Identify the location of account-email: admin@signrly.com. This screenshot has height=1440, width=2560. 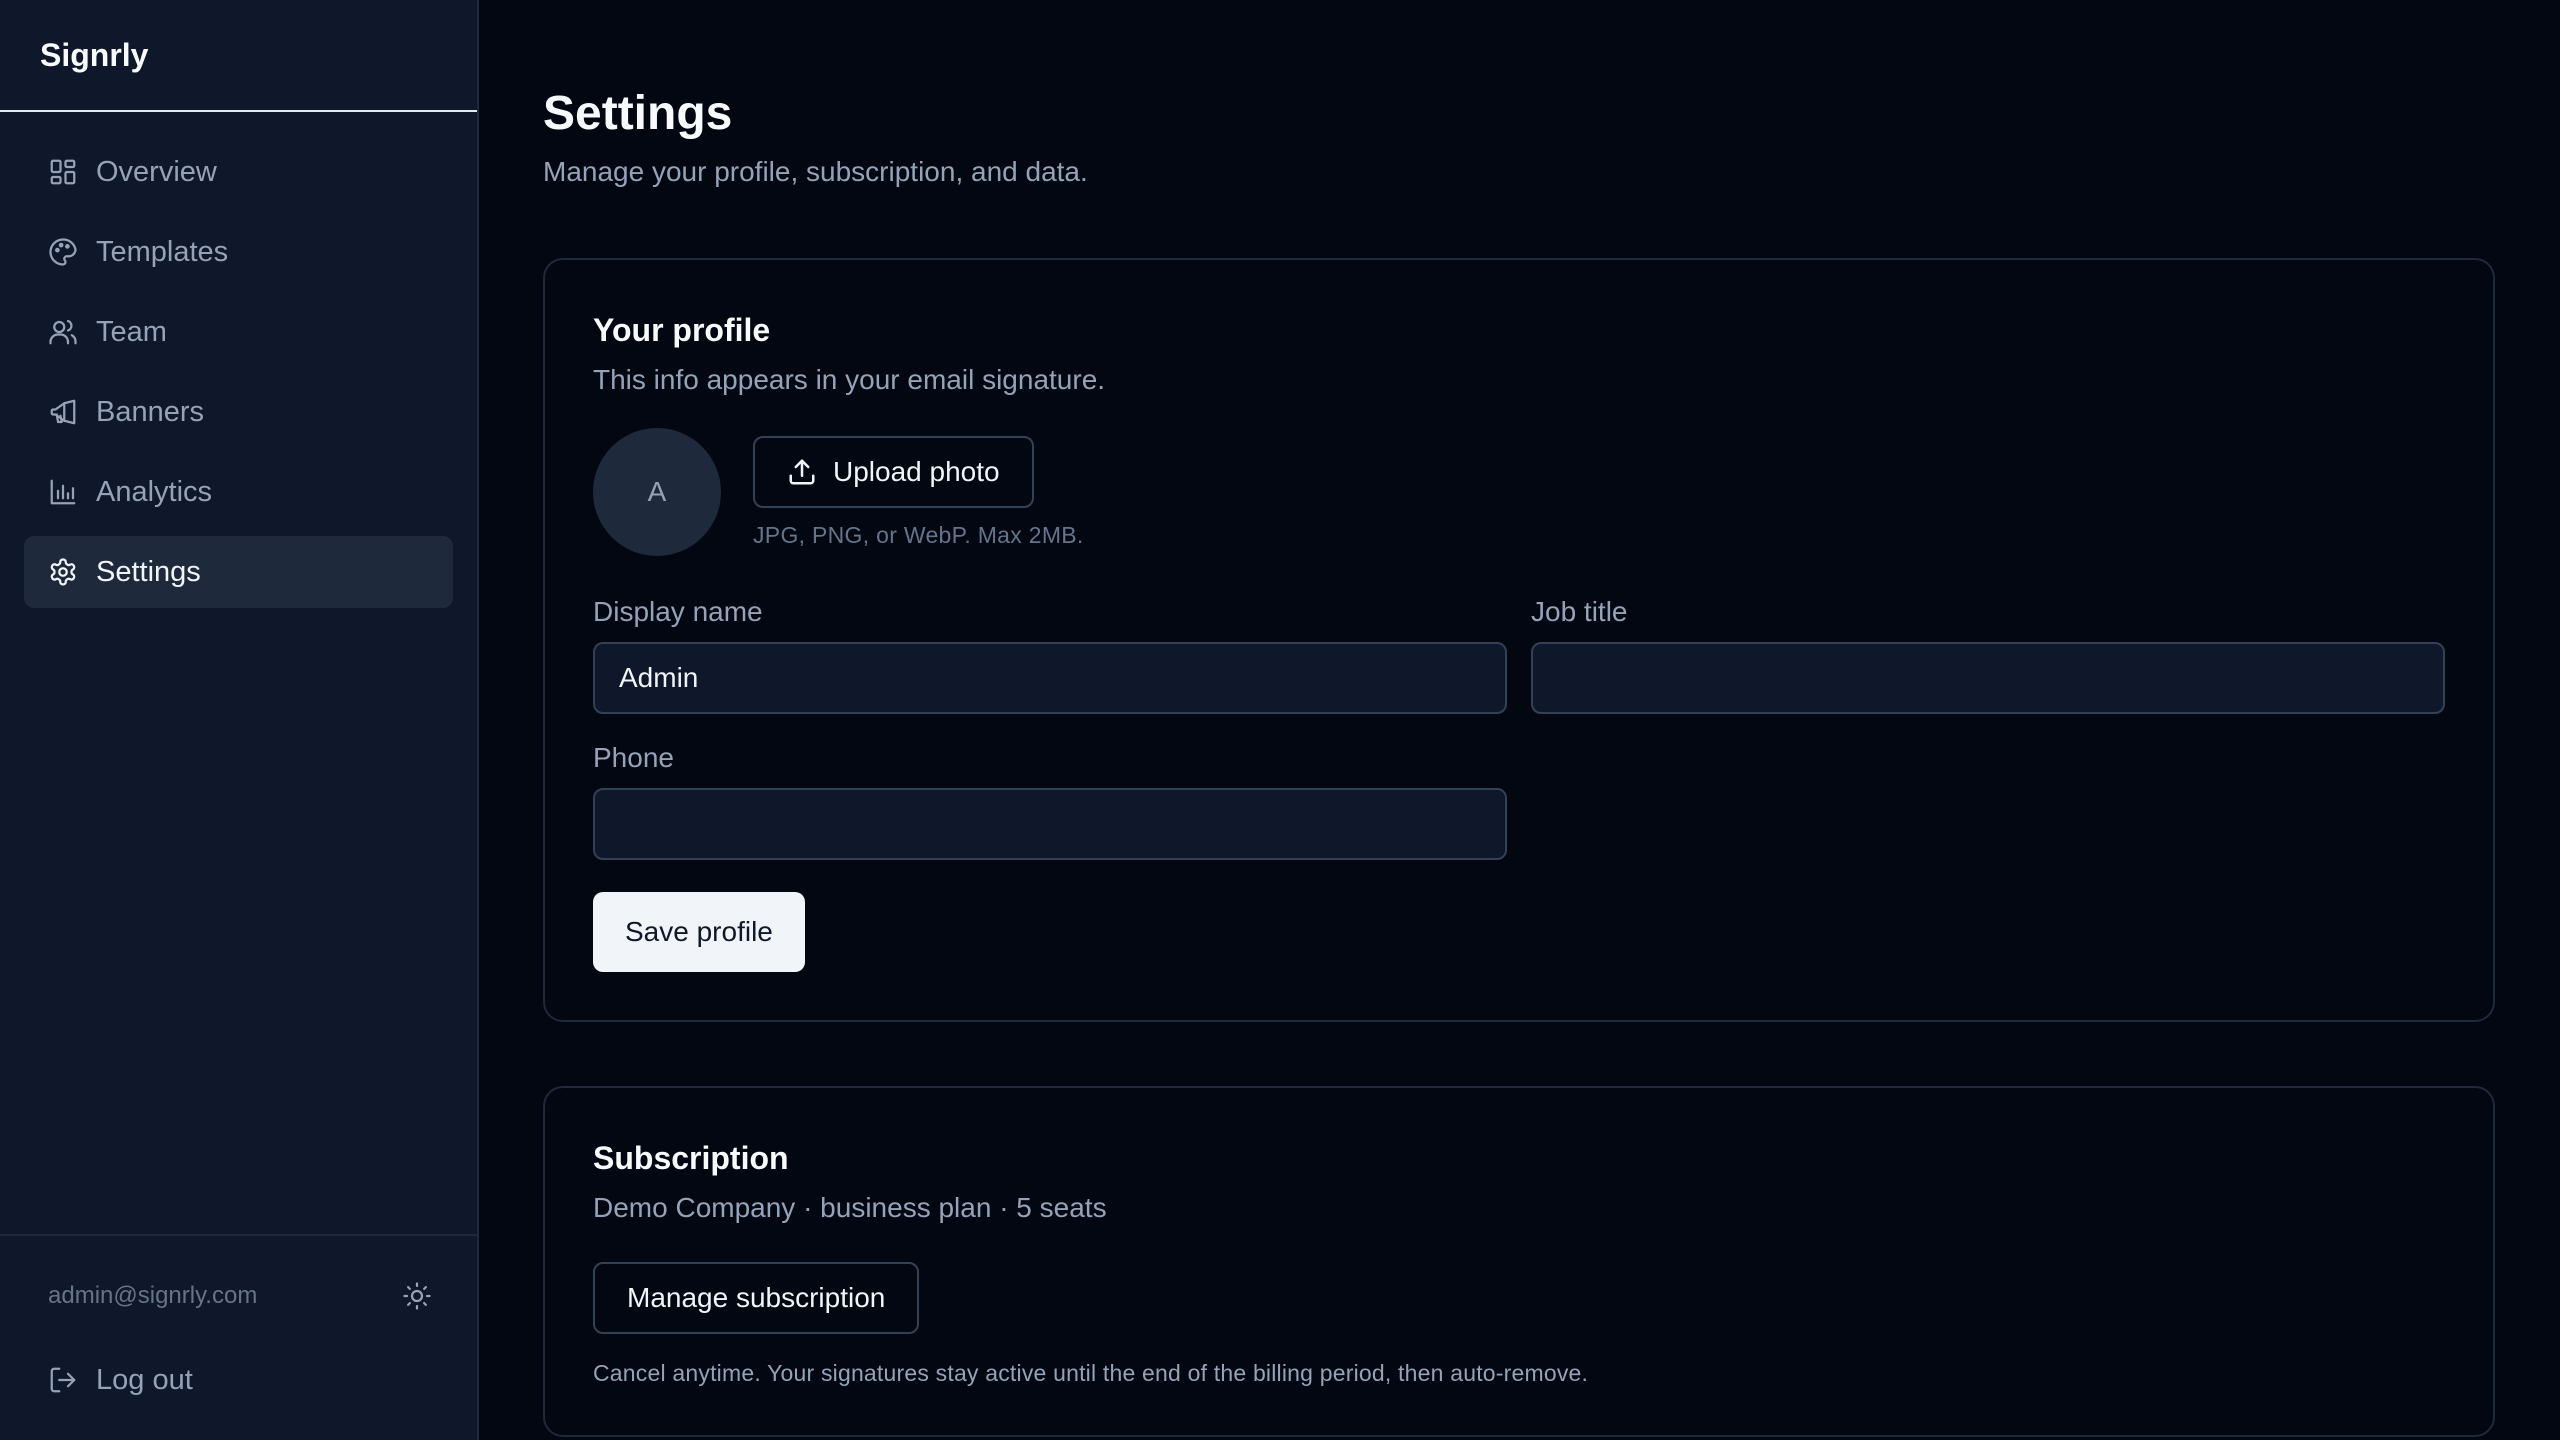
(153, 1295).